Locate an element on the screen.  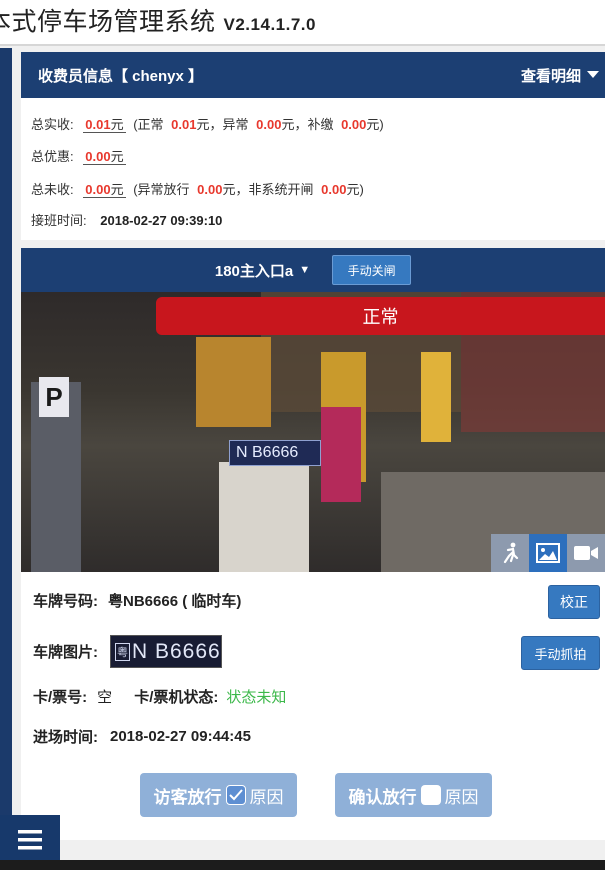
total-received-amount-box: 0.01元 is located at coordinates (104, 125).